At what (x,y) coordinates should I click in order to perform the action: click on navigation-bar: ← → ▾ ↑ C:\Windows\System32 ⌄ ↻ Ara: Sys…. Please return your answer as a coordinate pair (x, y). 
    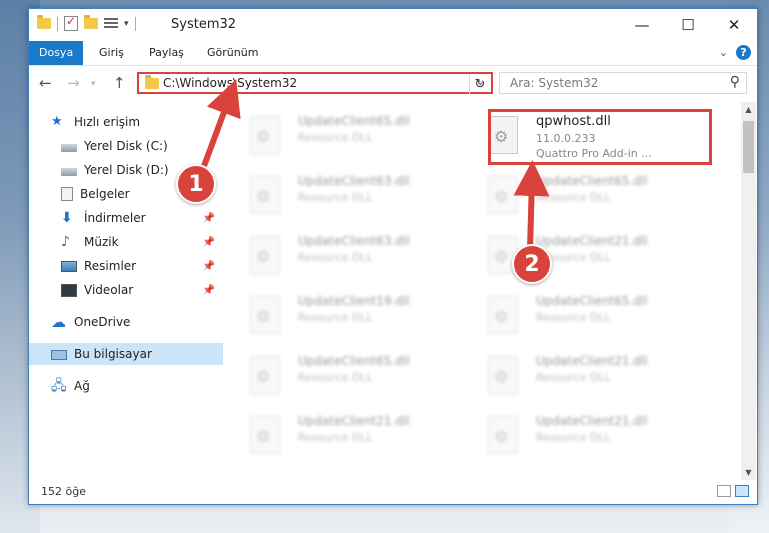
    Looking at the image, I should click on (393, 83).